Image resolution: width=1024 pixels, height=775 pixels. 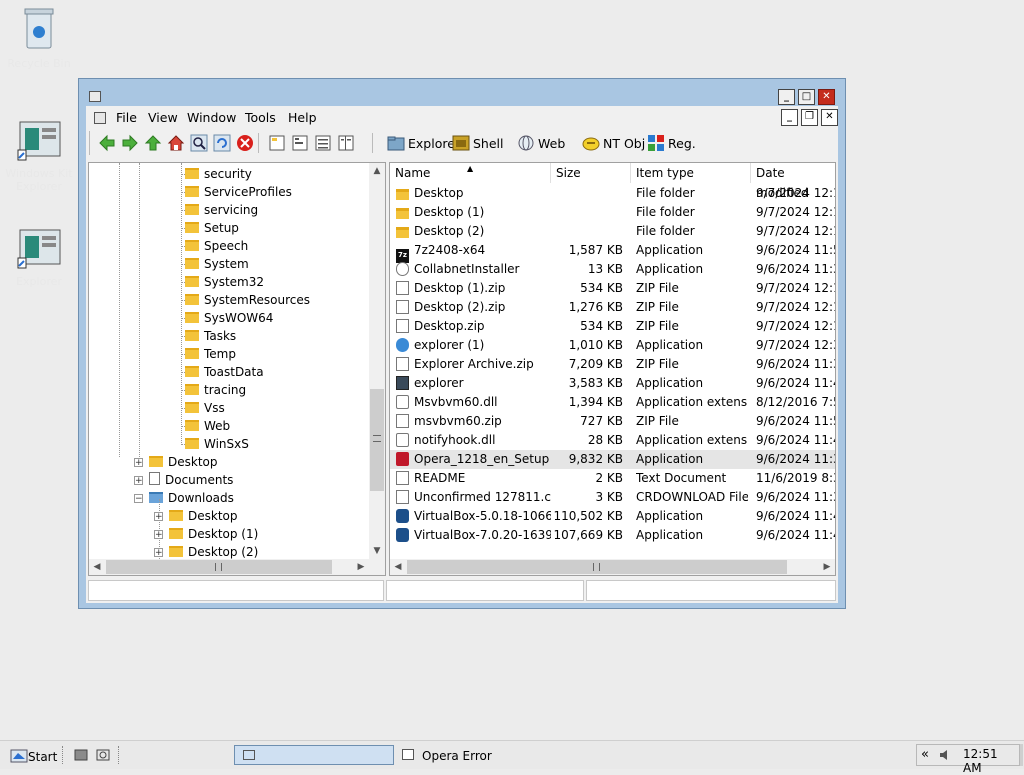 I want to click on forward-icon, so click(x=130, y=143).